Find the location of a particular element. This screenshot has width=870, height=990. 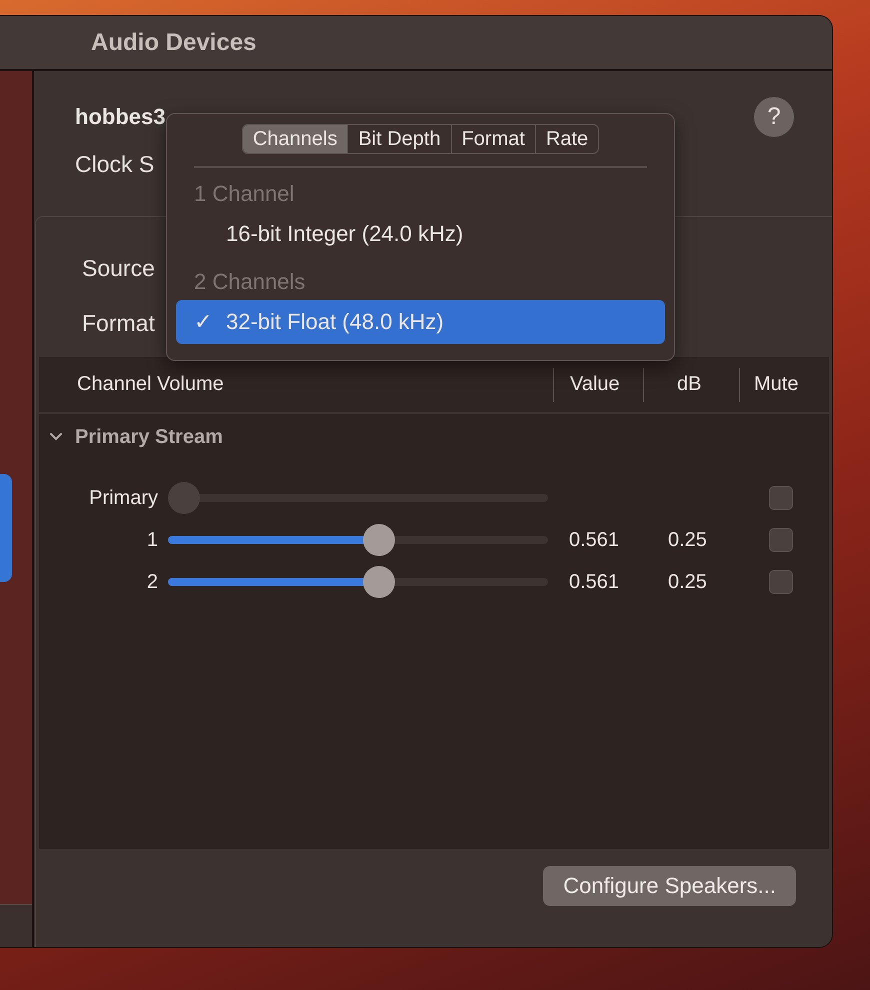

clock-source-label: Clock S is located at coordinates (114, 164).